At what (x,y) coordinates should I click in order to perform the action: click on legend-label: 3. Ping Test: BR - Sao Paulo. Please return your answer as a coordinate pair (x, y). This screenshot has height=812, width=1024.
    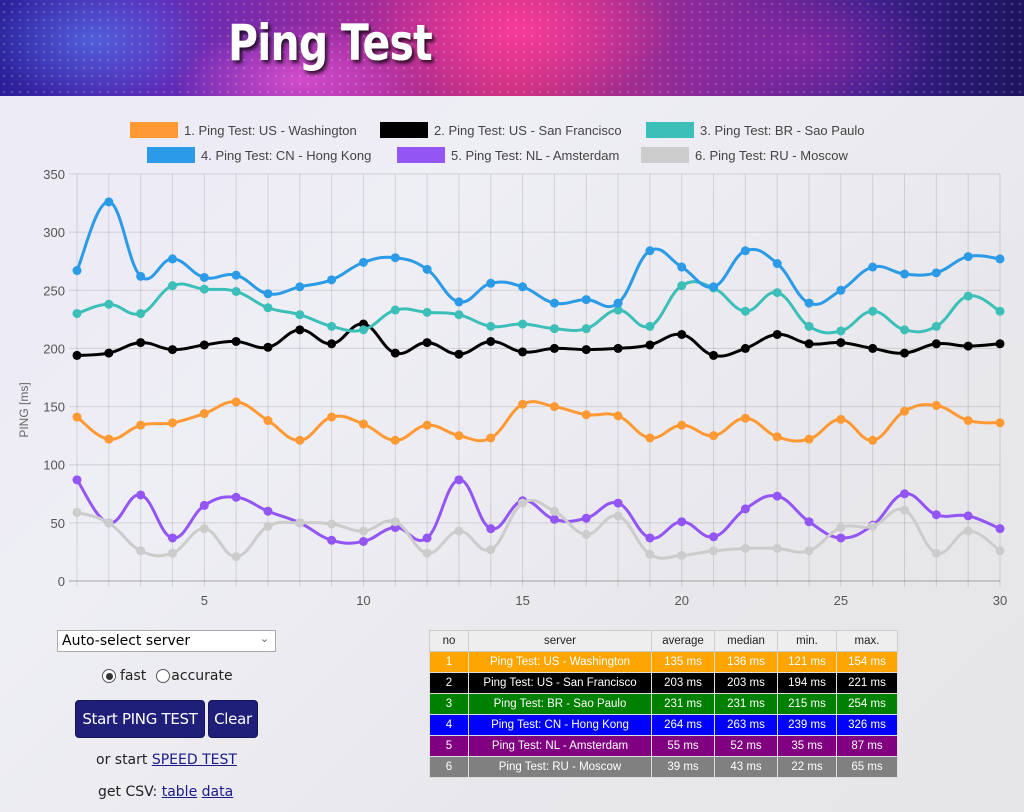
    Looking at the image, I should click on (782, 130).